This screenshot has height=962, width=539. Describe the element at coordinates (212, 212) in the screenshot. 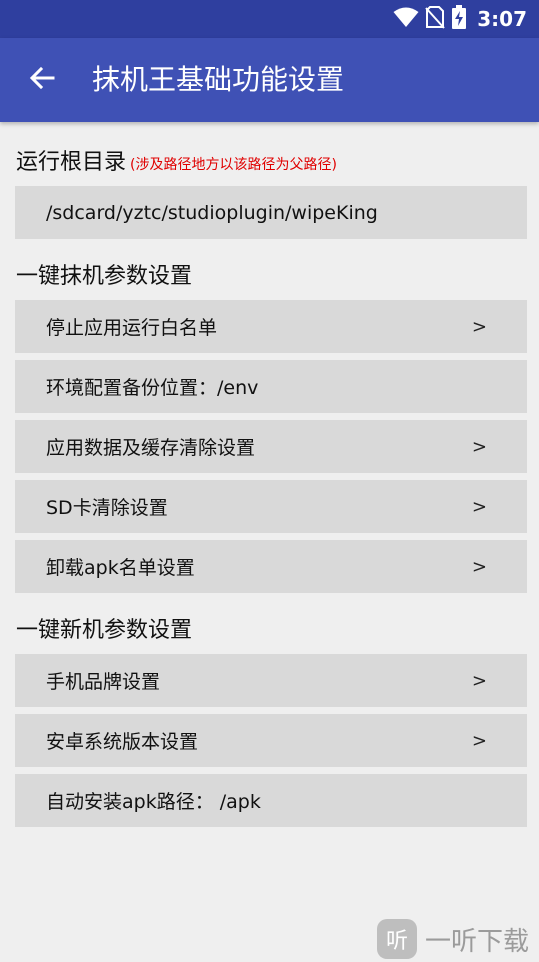

I see `root-dir-path: /sdcard/yztc/studioplugin/wipeKing` at that location.